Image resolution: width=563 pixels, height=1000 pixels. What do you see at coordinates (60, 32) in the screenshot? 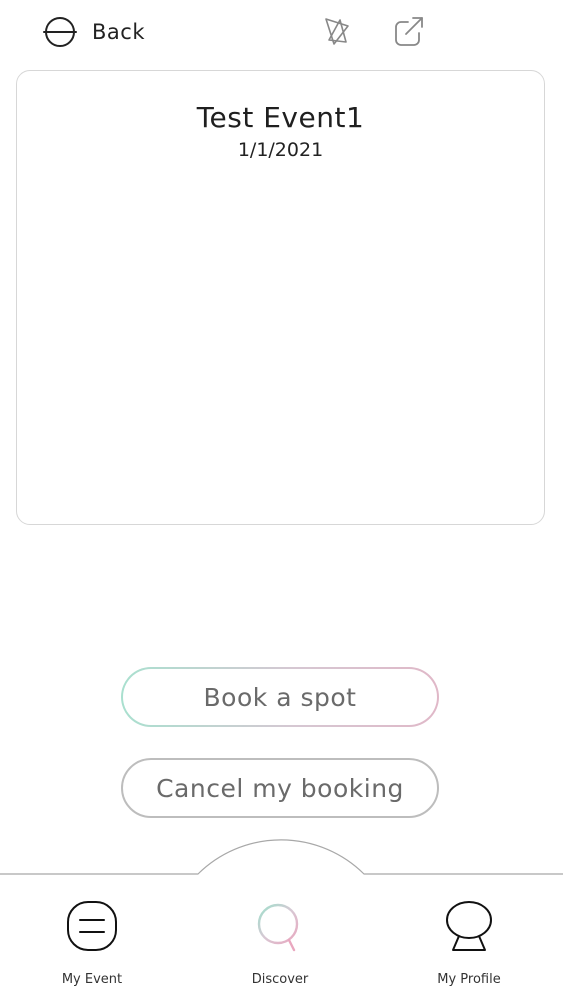
I see `back-icon` at bounding box center [60, 32].